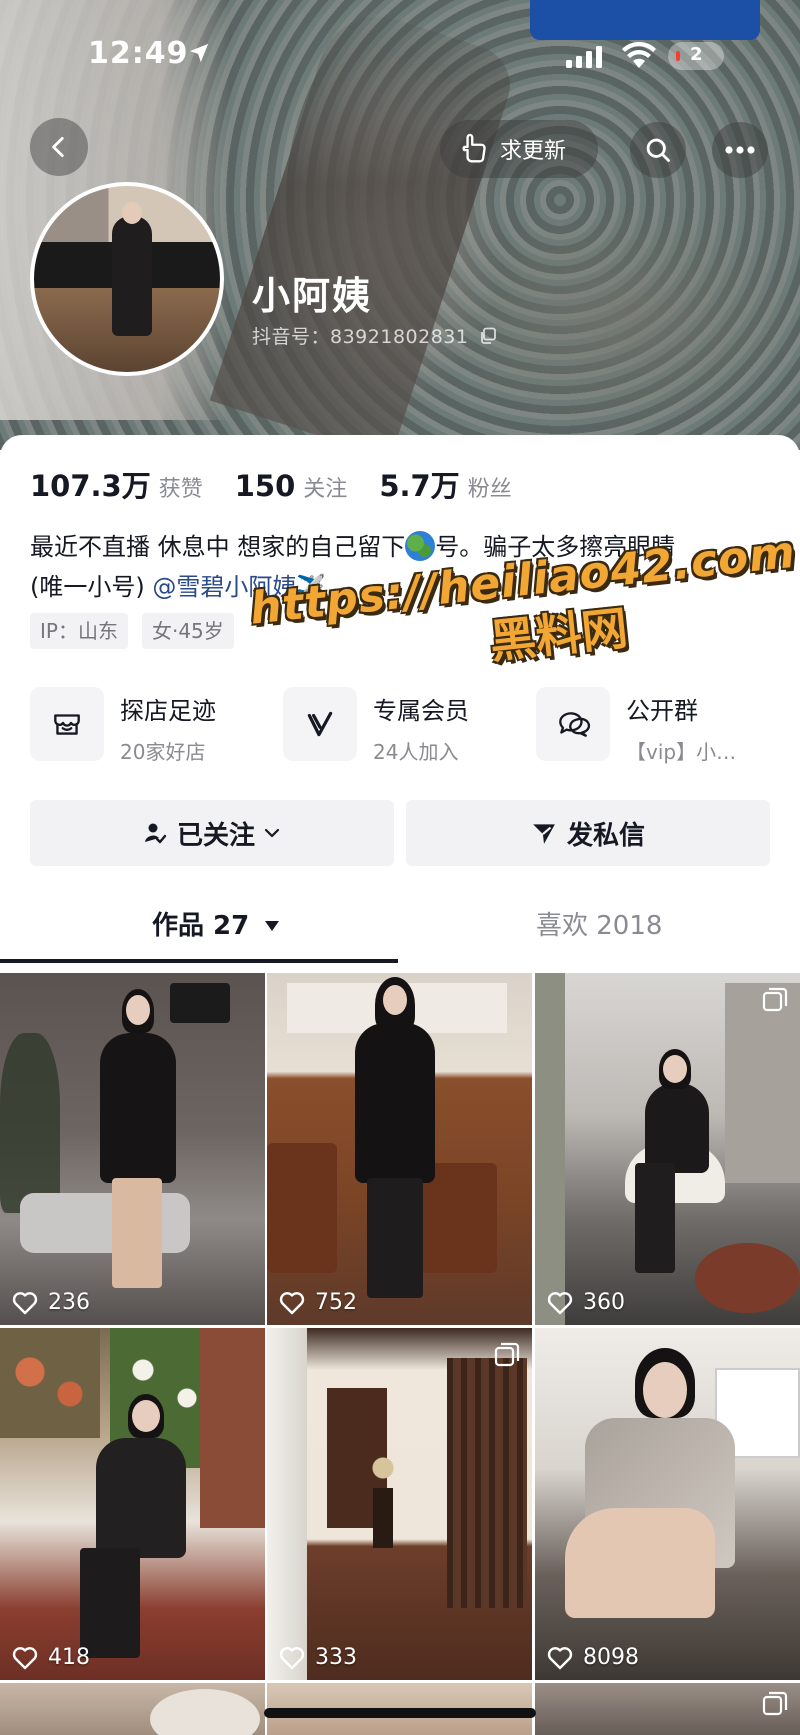  I want to click on bio-text-part2: 号。骗子太多擦亮眼睛, so click(555, 547).